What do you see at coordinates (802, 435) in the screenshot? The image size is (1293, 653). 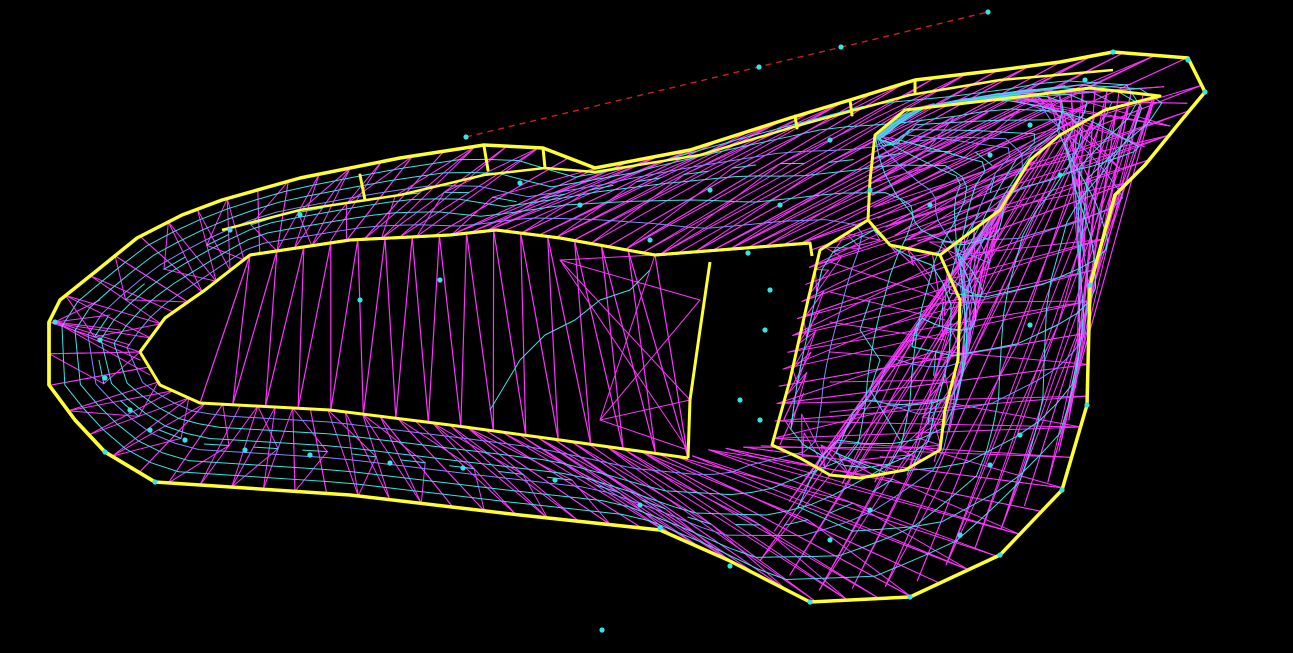 I see `right-hole-band-tri-edge` at bounding box center [802, 435].